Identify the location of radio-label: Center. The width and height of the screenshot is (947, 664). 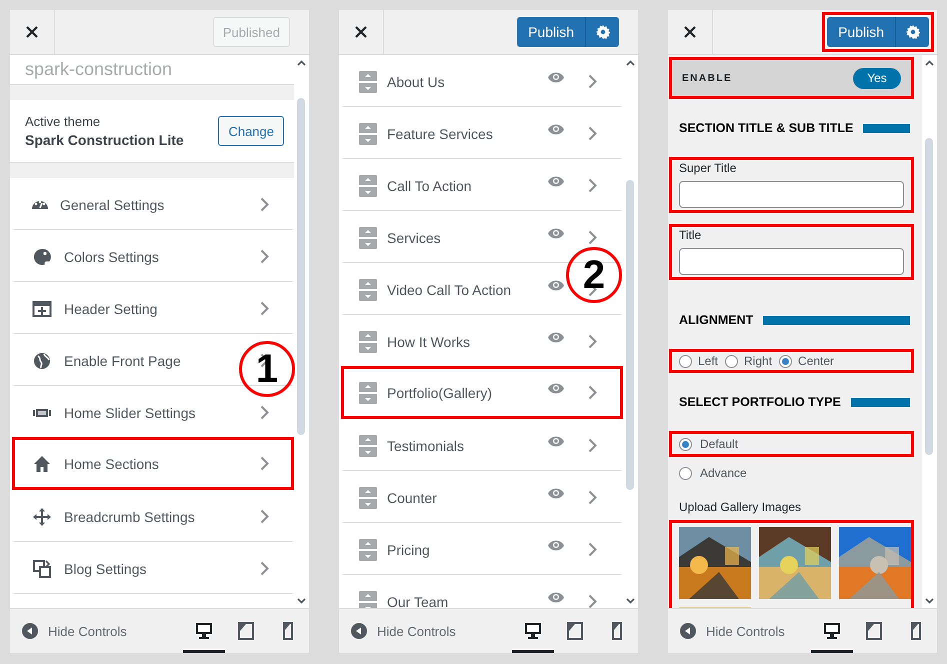
(816, 361).